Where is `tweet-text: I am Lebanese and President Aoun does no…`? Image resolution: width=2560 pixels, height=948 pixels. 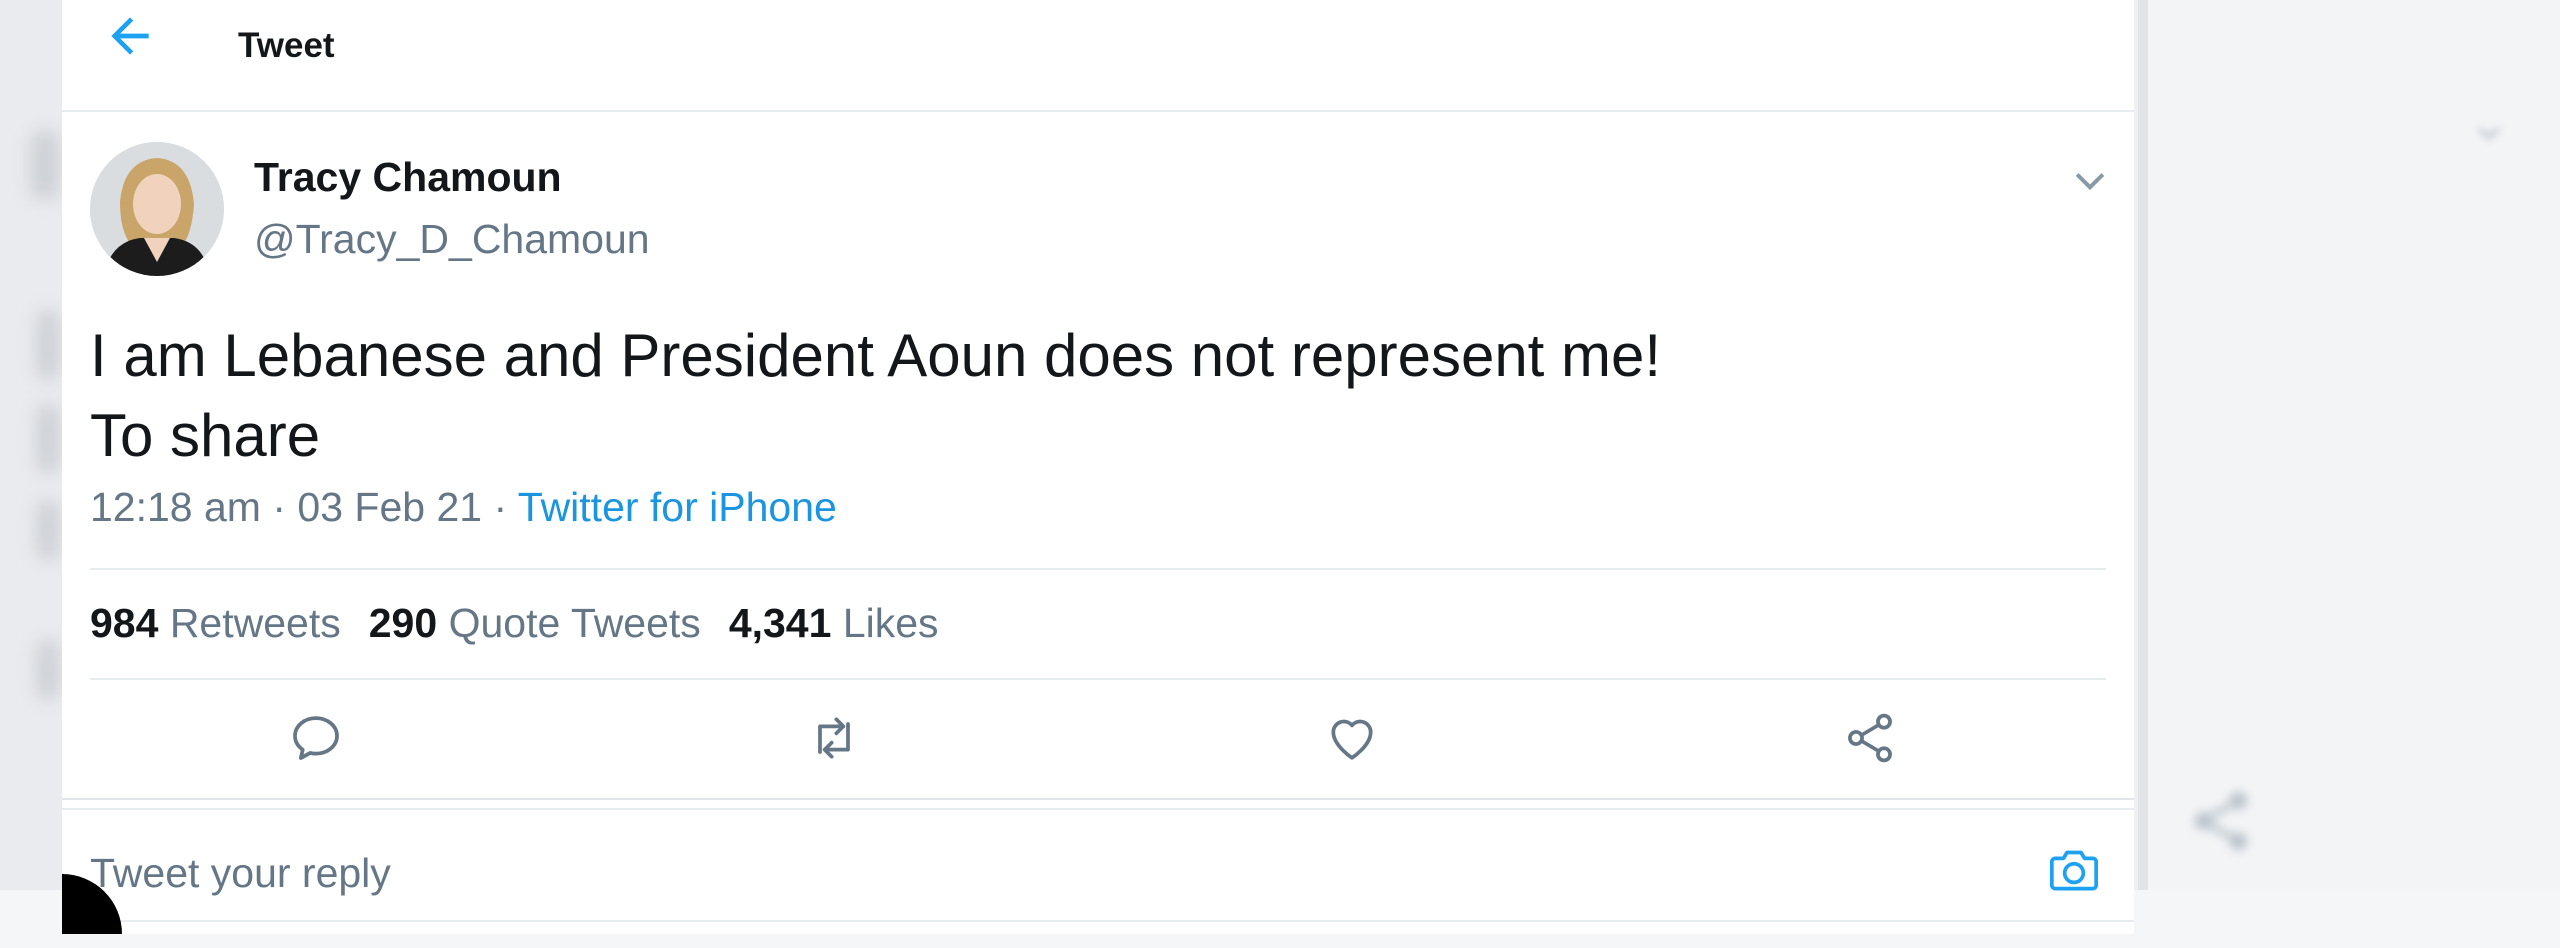 tweet-text: I am Lebanese and President Aoun does no… is located at coordinates (876, 395).